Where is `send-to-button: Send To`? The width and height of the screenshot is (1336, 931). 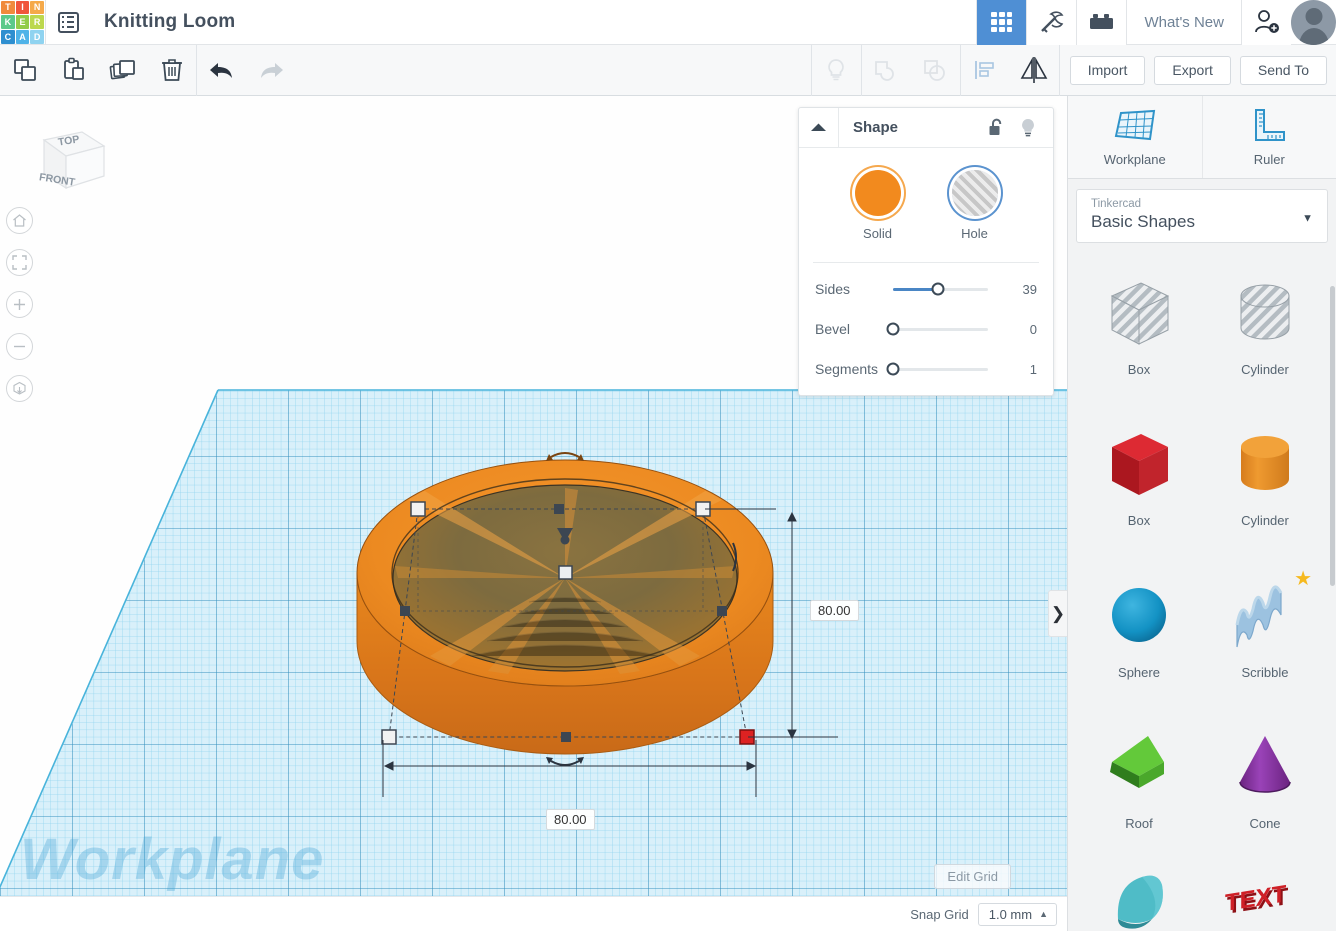 send-to-button: Send To is located at coordinates (1283, 70).